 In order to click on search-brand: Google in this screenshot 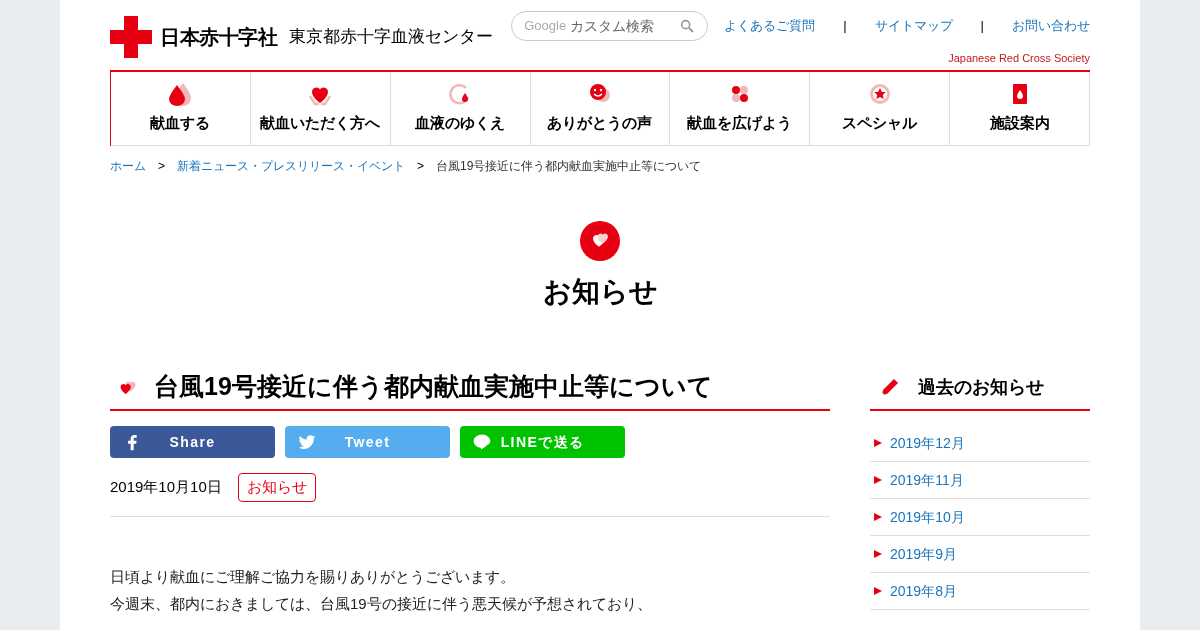, I will do `click(545, 26)`.